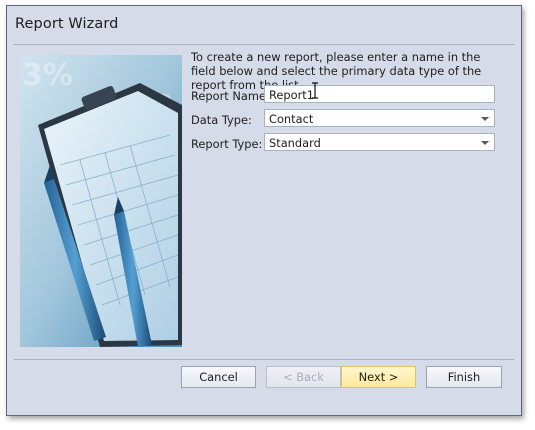 This screenshot has width=535, height=430. Describe the element at coordinates (218, 377) in the screenshot. I see `cancel-button: Cancel` at that location.